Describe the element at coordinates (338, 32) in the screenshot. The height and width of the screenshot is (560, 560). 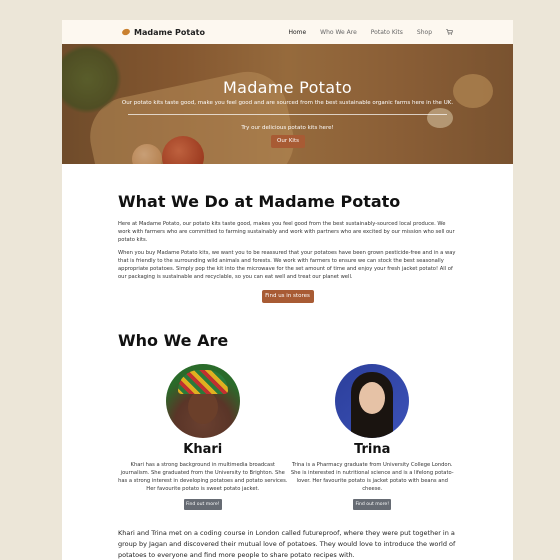
I see `nav-who-we-are: Who We Are` at that location.